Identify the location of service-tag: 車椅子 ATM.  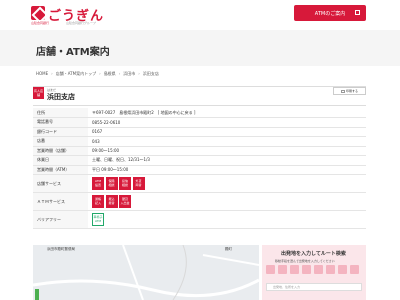
(98, 219).